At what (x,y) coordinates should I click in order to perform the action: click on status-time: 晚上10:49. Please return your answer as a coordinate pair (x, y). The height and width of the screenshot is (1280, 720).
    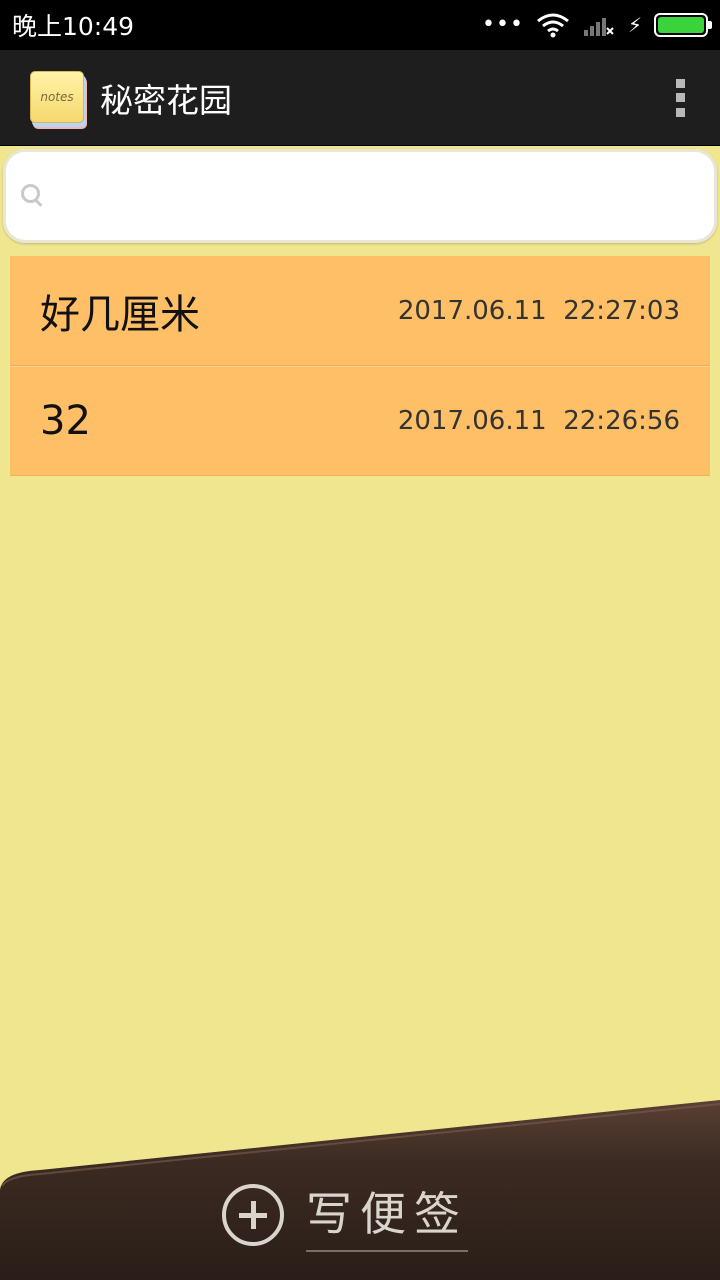
    Looking at the image, I should click on (73, 26).